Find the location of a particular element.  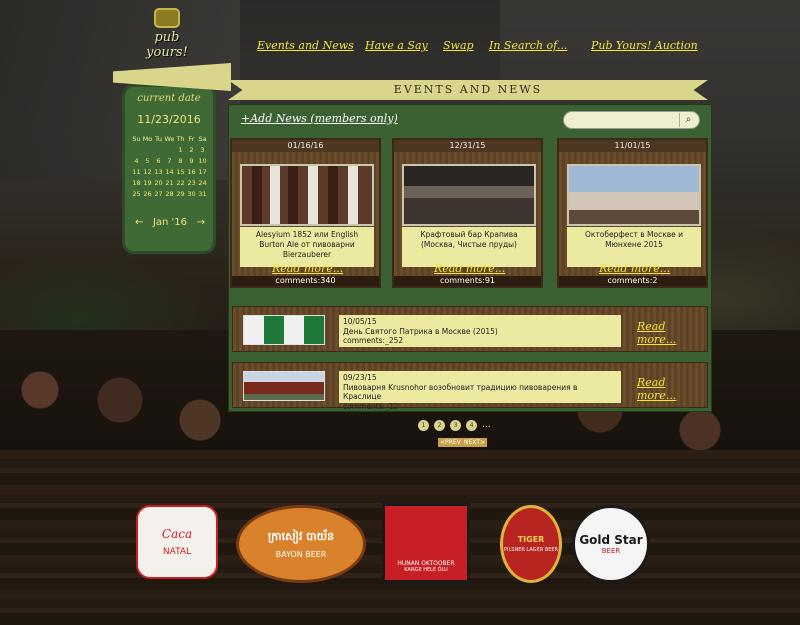

logo-text: pub yours! is located at coordinates (167, 45).